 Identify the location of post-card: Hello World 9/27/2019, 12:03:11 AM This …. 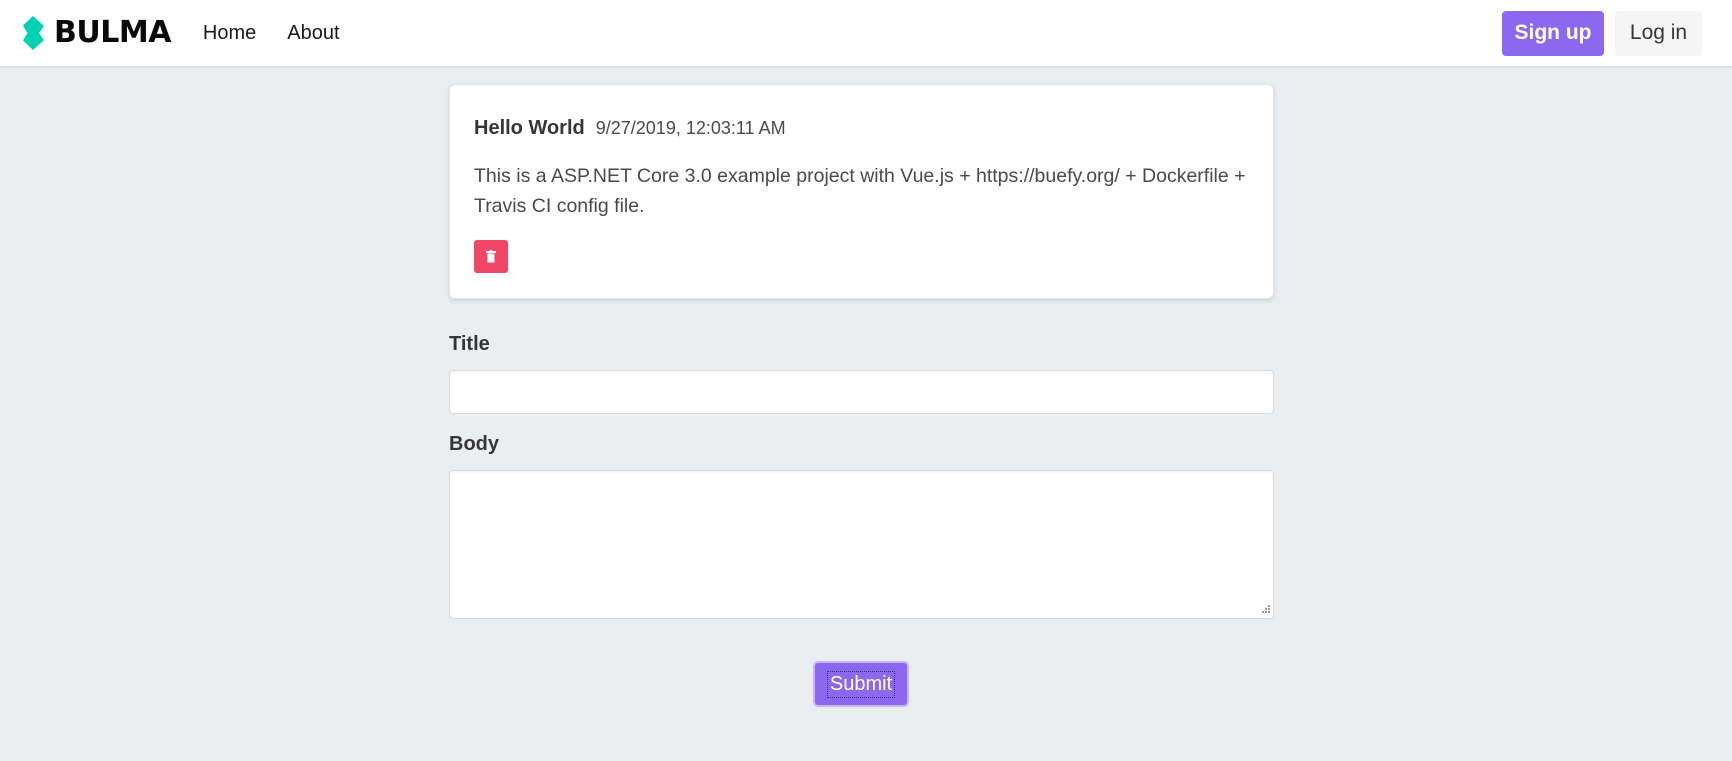
(861, 191).